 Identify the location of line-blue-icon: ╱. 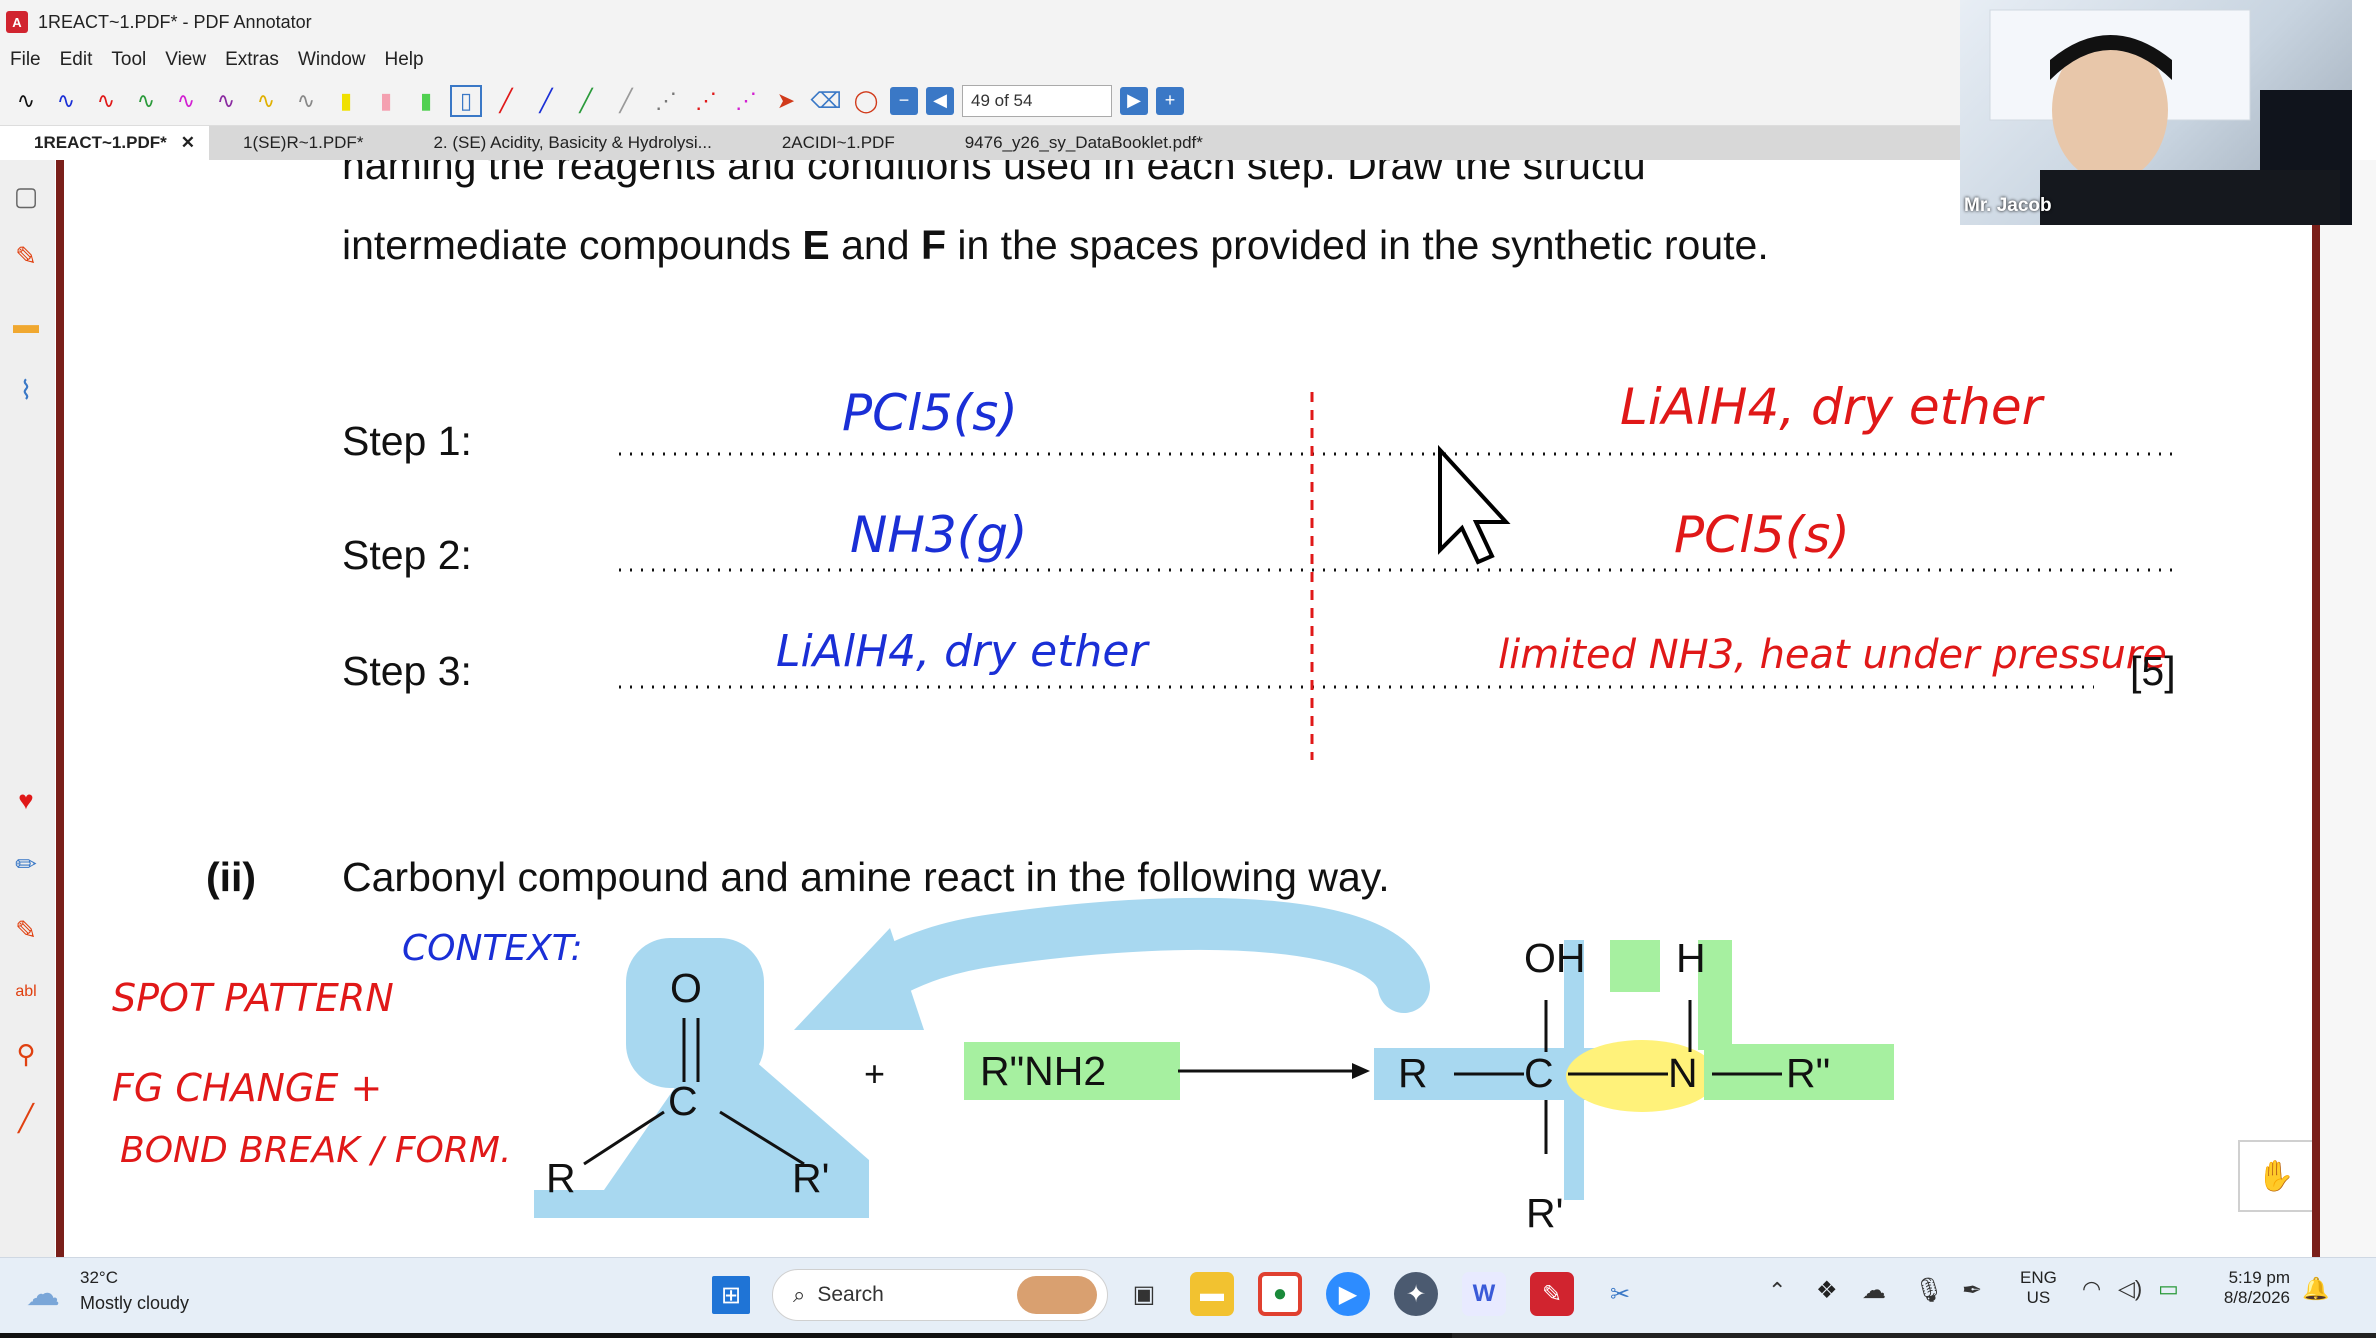
(546, 101).